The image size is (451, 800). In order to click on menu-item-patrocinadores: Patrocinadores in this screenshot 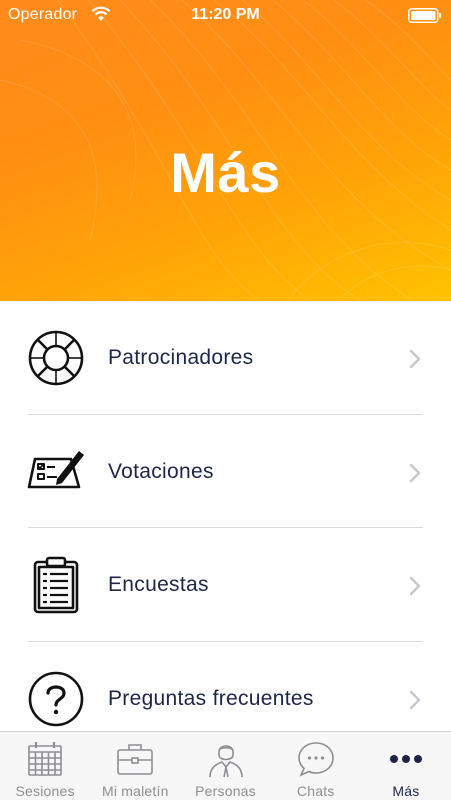, I will do `click(225, 358)`.